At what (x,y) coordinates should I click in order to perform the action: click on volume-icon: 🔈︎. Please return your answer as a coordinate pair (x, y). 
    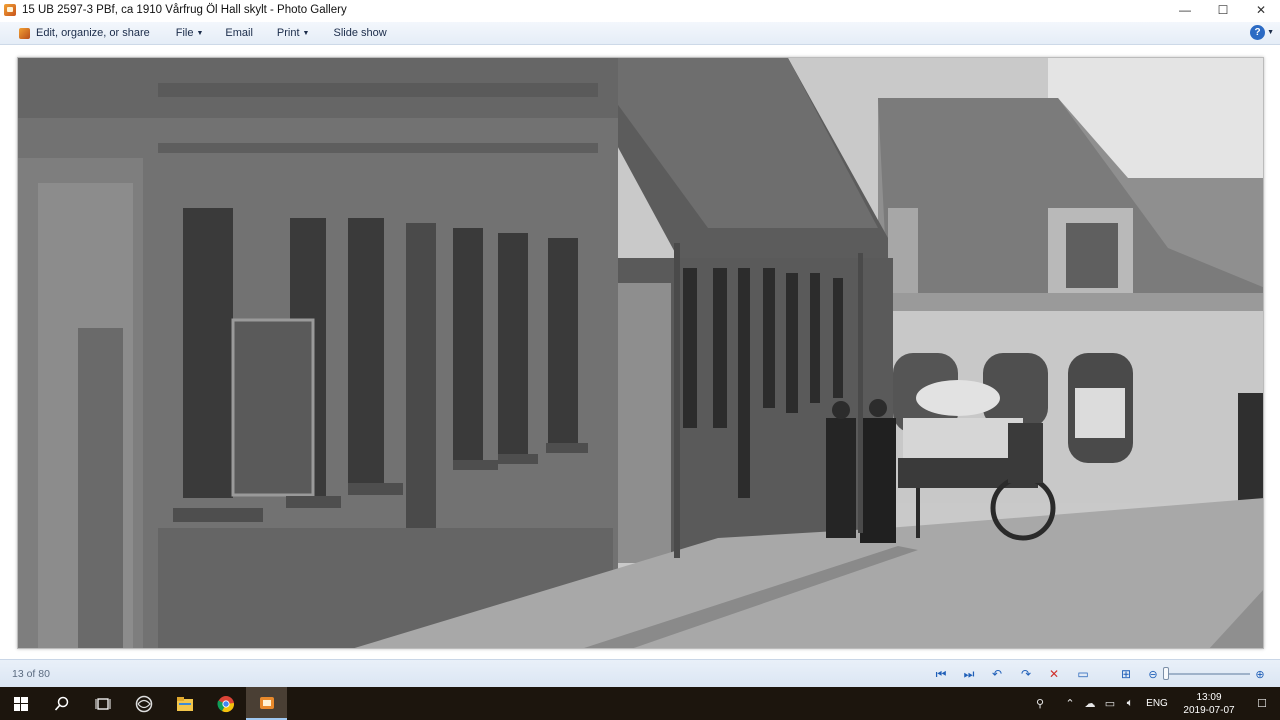
    Looking at the image, I should click on (1130, 703).